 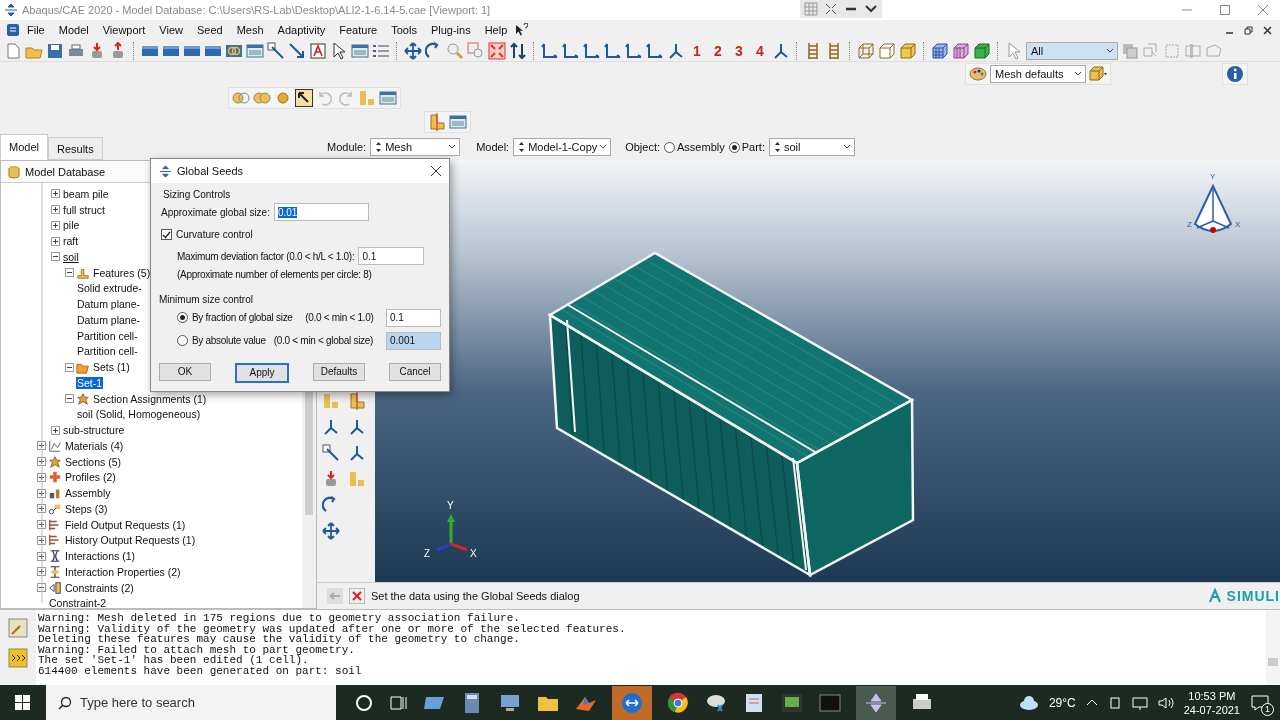 What do you see at coordinates (697, 50) in the screenshot?
I see `view-number-button: 1` at bounding box center [697, 50].